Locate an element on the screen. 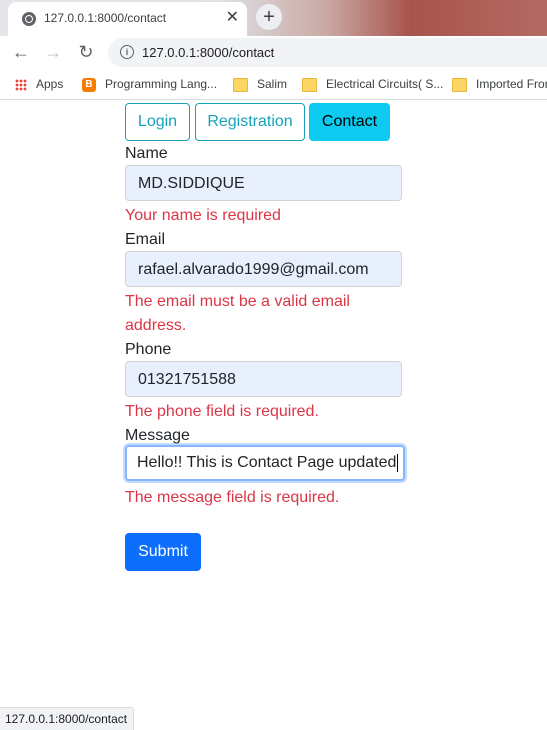 The width and height of the screenshot is (547, 730). bookmark-label: Apps is located at coordinates (50, 84).